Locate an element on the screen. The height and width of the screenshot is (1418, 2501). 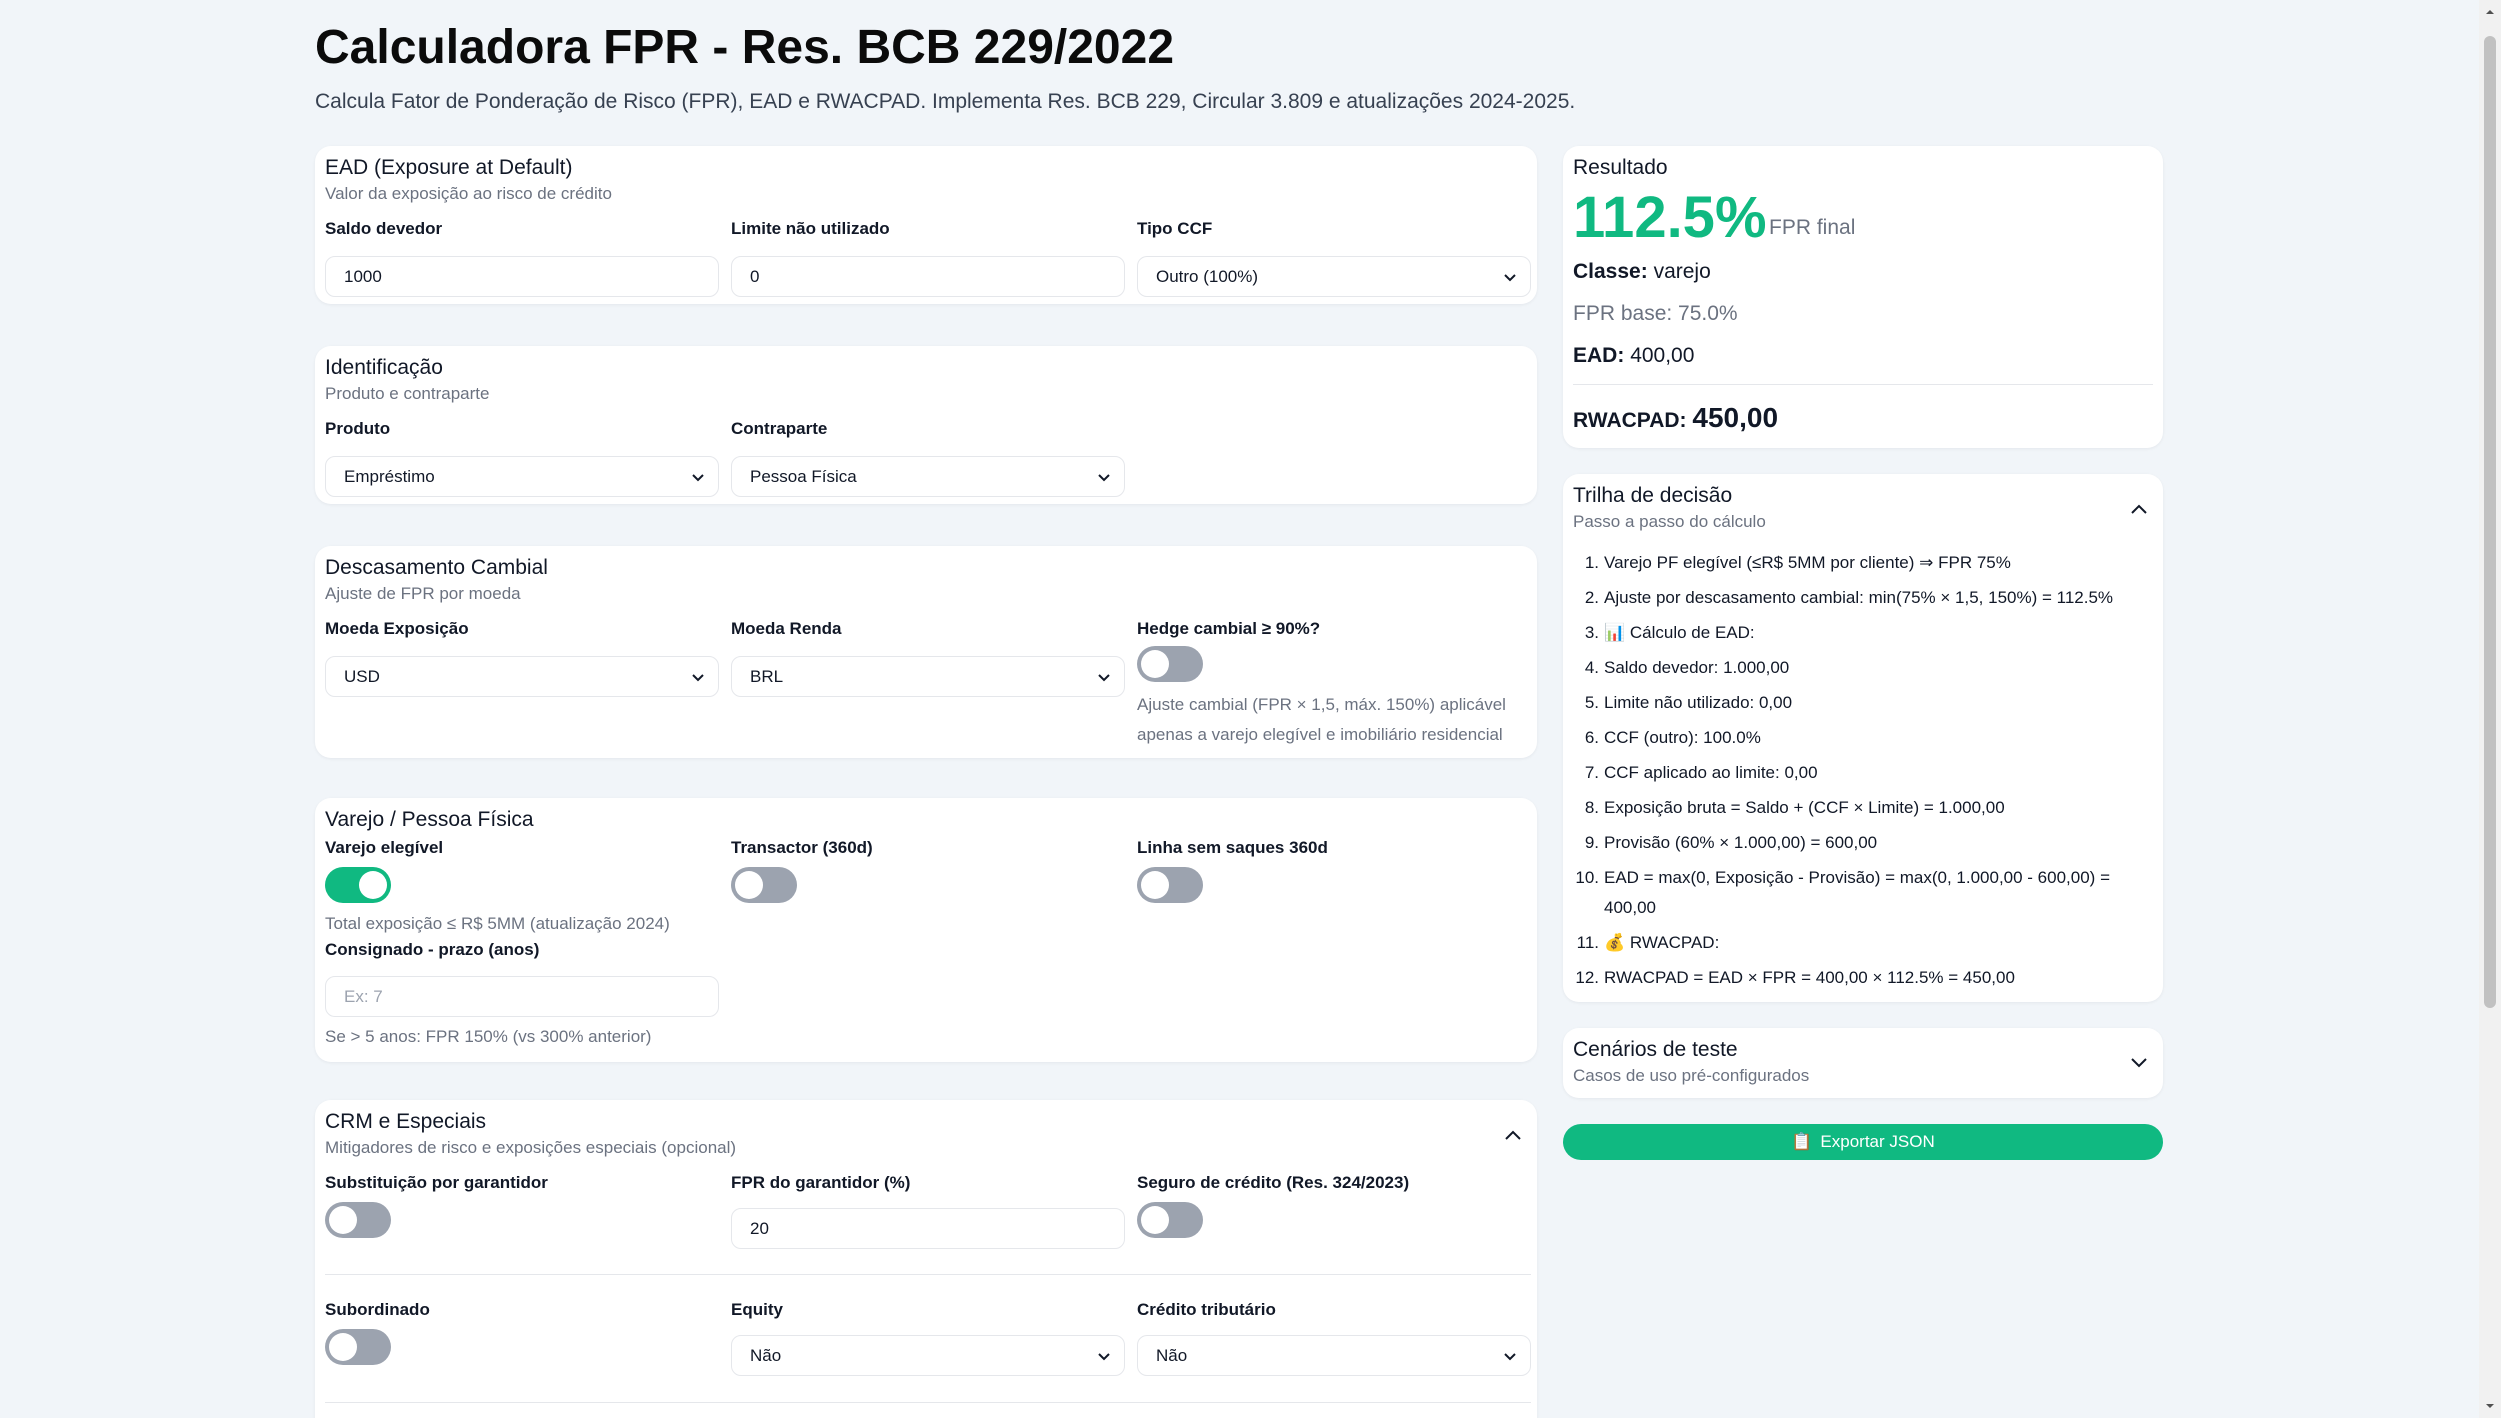
decision-step-number: 5. is located at coordinates (1591, 702).